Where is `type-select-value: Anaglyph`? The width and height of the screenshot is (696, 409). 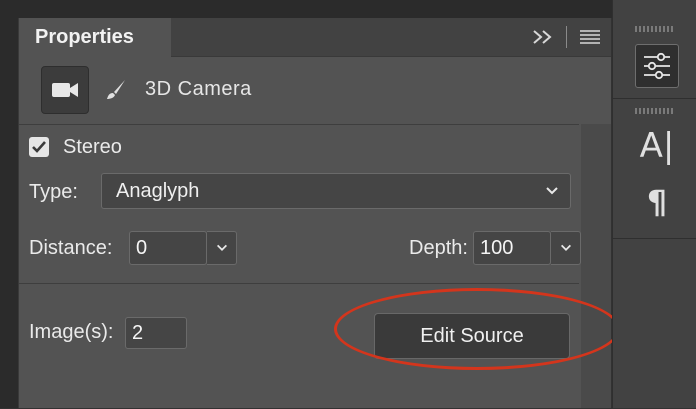 type-select-value: Anaglyph is located at coordinates (158, 190).